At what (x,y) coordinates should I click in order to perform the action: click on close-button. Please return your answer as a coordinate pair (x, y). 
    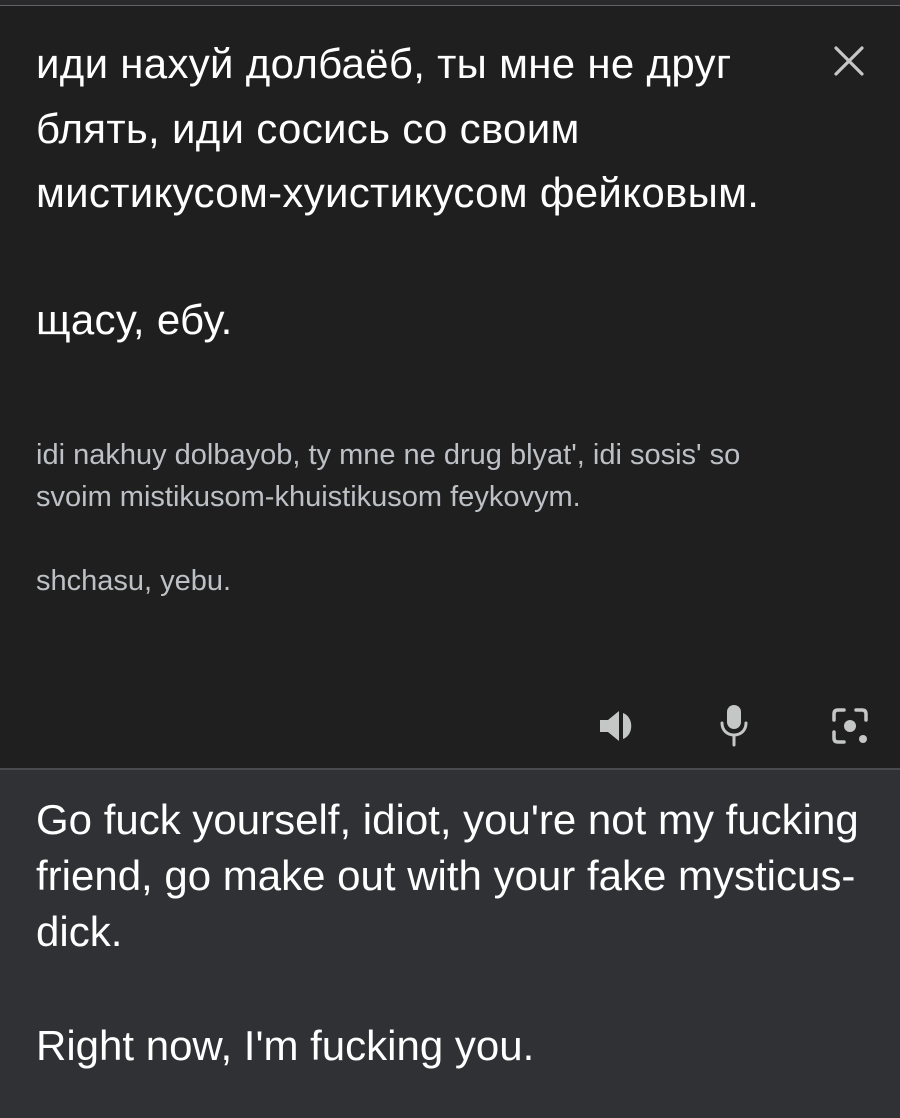
    Looking at the image, I should click on (849, 61).